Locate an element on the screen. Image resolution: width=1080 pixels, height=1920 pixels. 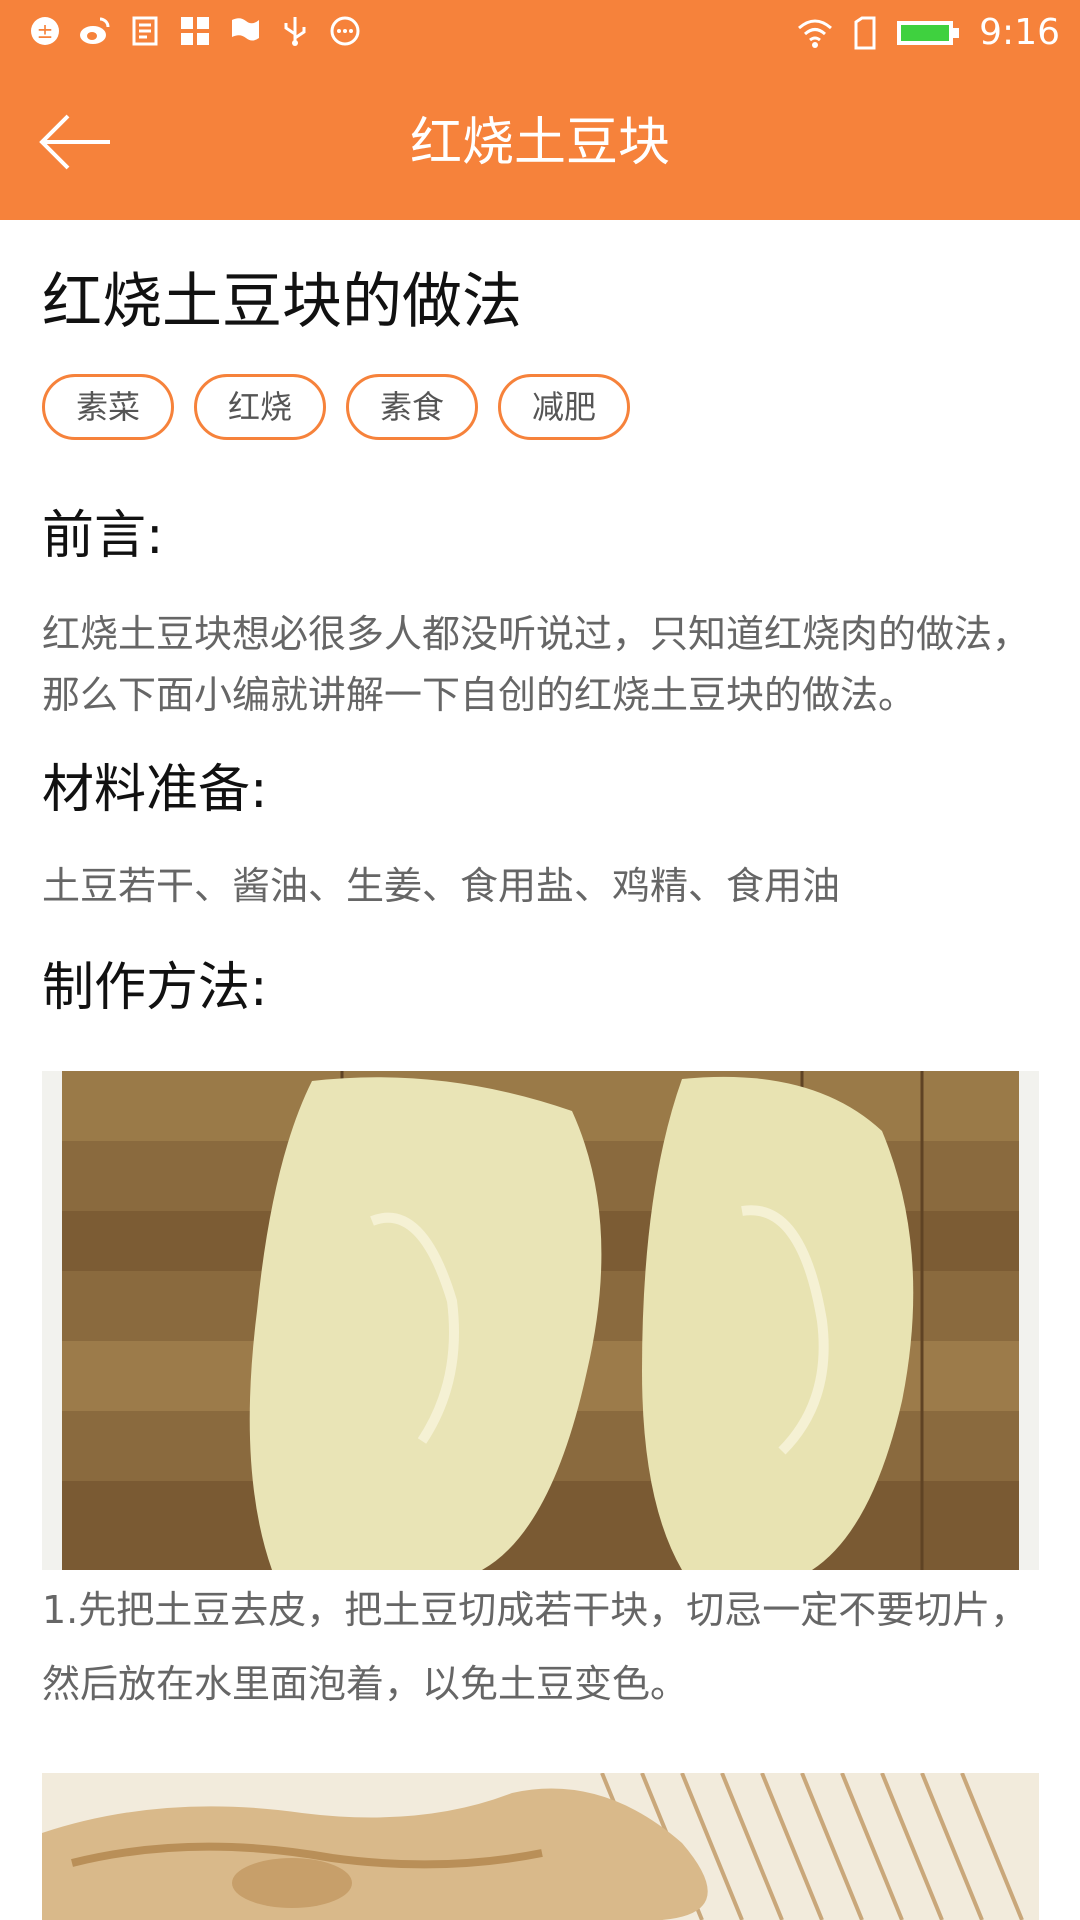
tag-chip: 红烧 is located at coordinates (260, 407).